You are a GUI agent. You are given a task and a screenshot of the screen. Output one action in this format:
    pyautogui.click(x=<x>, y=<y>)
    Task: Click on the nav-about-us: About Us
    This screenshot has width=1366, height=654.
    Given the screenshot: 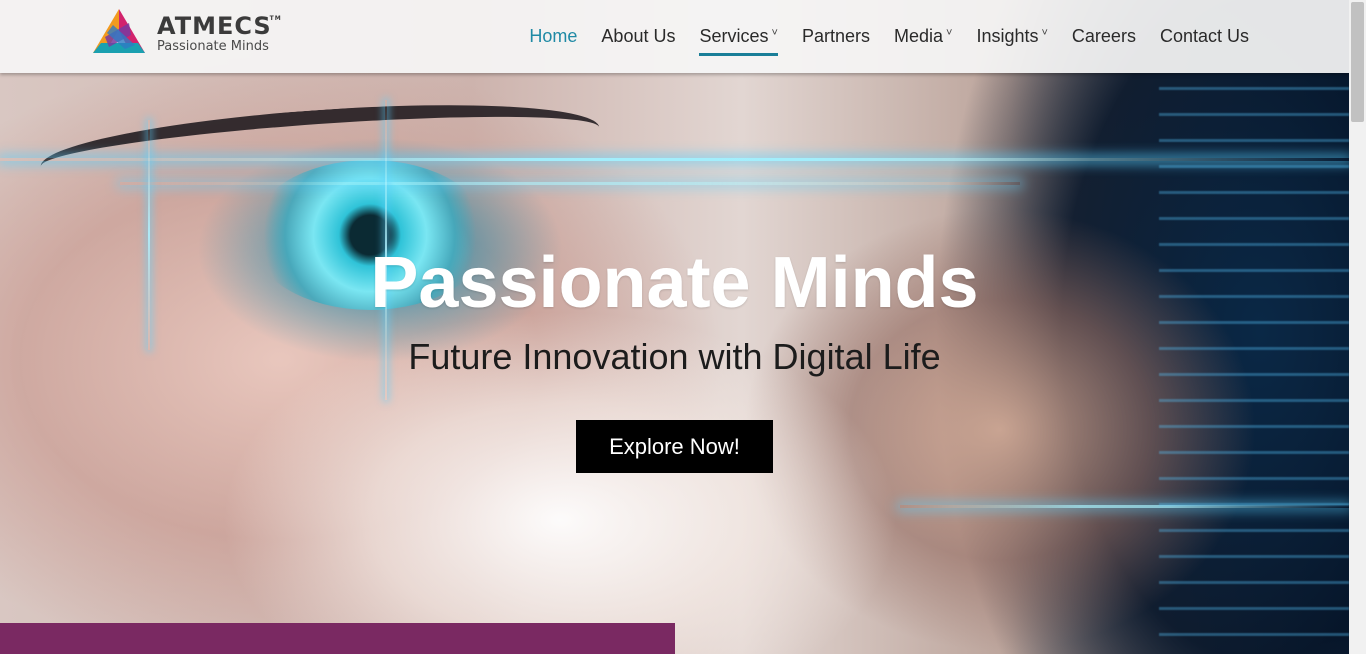 What is the action you would take?
    pyautogui.click(x=638, y=39)
    